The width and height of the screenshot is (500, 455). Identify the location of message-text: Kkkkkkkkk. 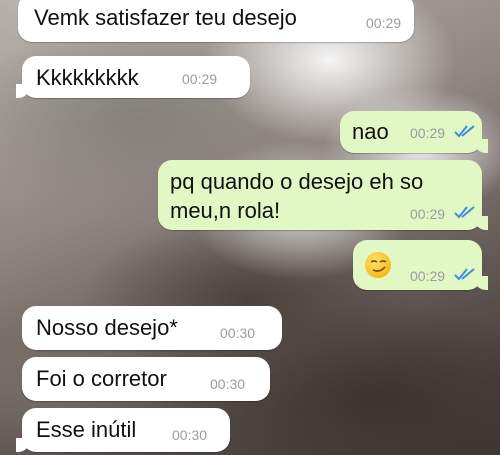
(87, 77).